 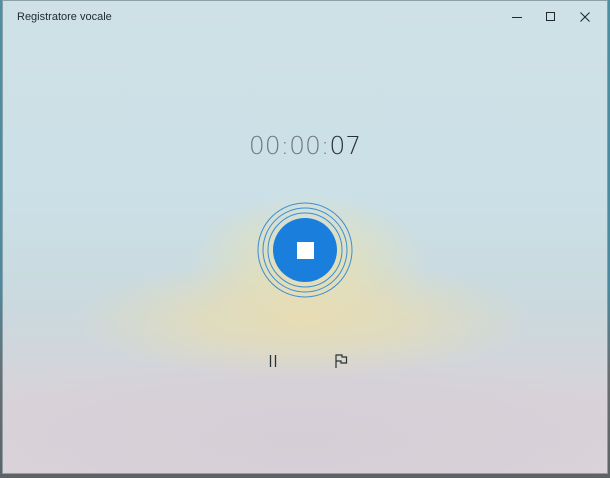 I want to click on timer-minutes: 00, so click(x=305, y=145).